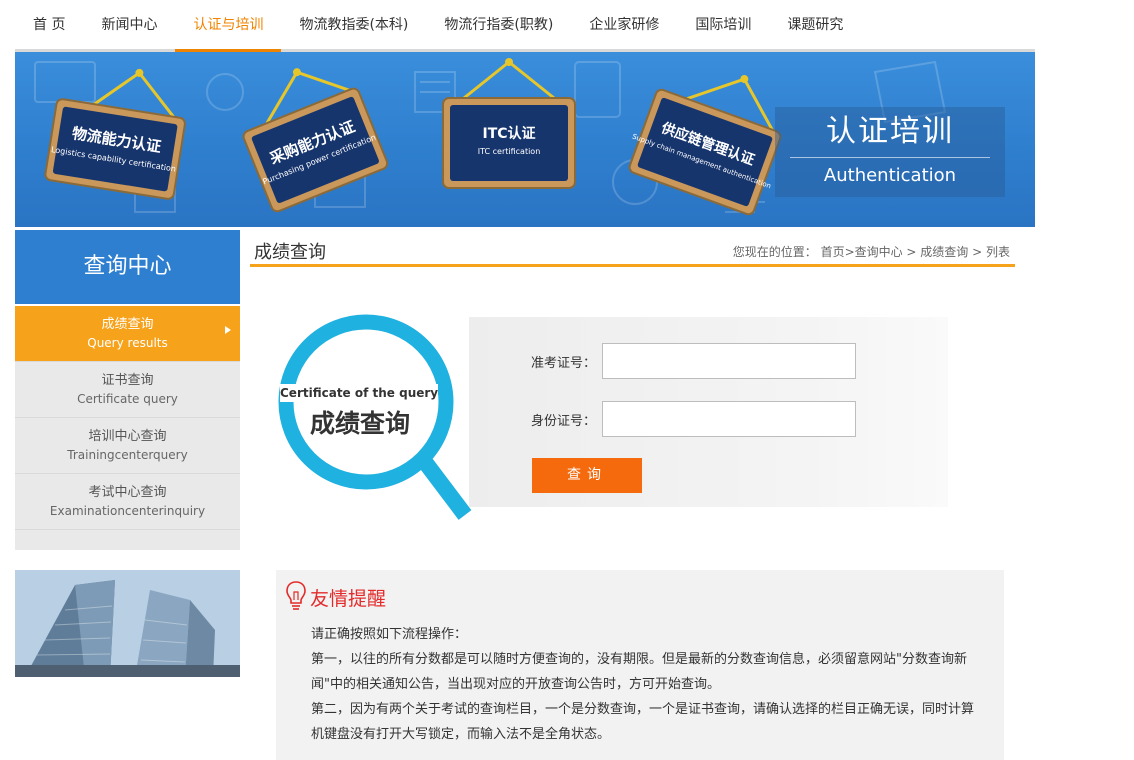  I want to click on sidebar-item-sublabel: Trainingcenterquery, so click(127, 455).